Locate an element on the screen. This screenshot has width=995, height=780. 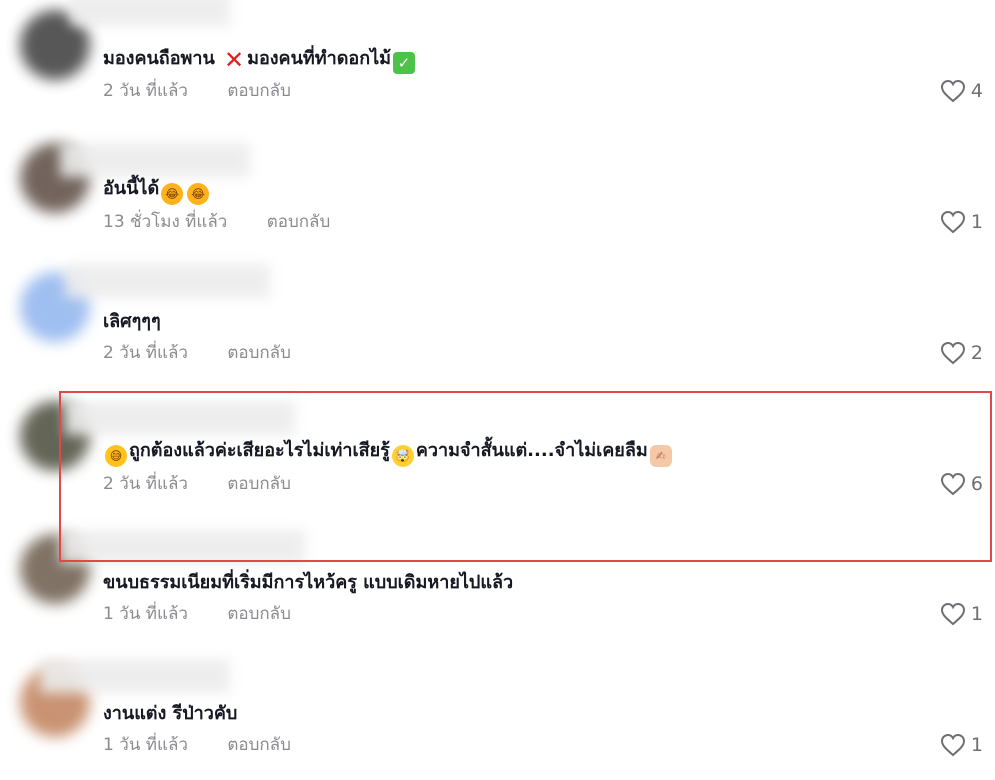
comment-text: อันนี้ได้ 😂 😂 is located at coordinates (157, 191).